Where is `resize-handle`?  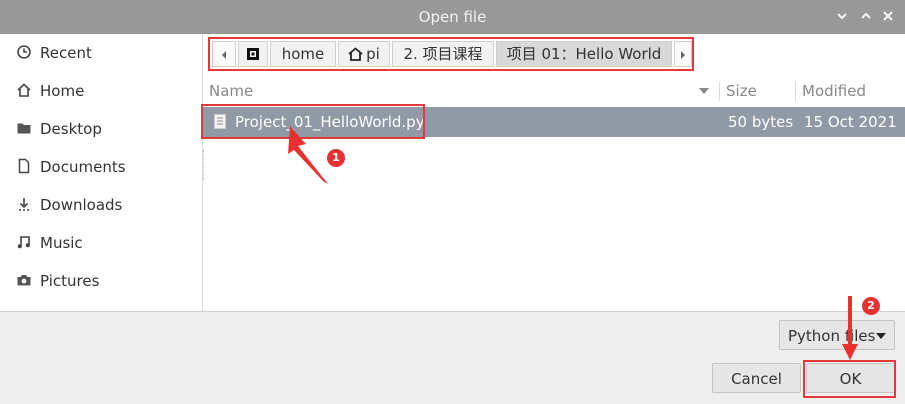
resize-handle is located at coordinates (204, 165).